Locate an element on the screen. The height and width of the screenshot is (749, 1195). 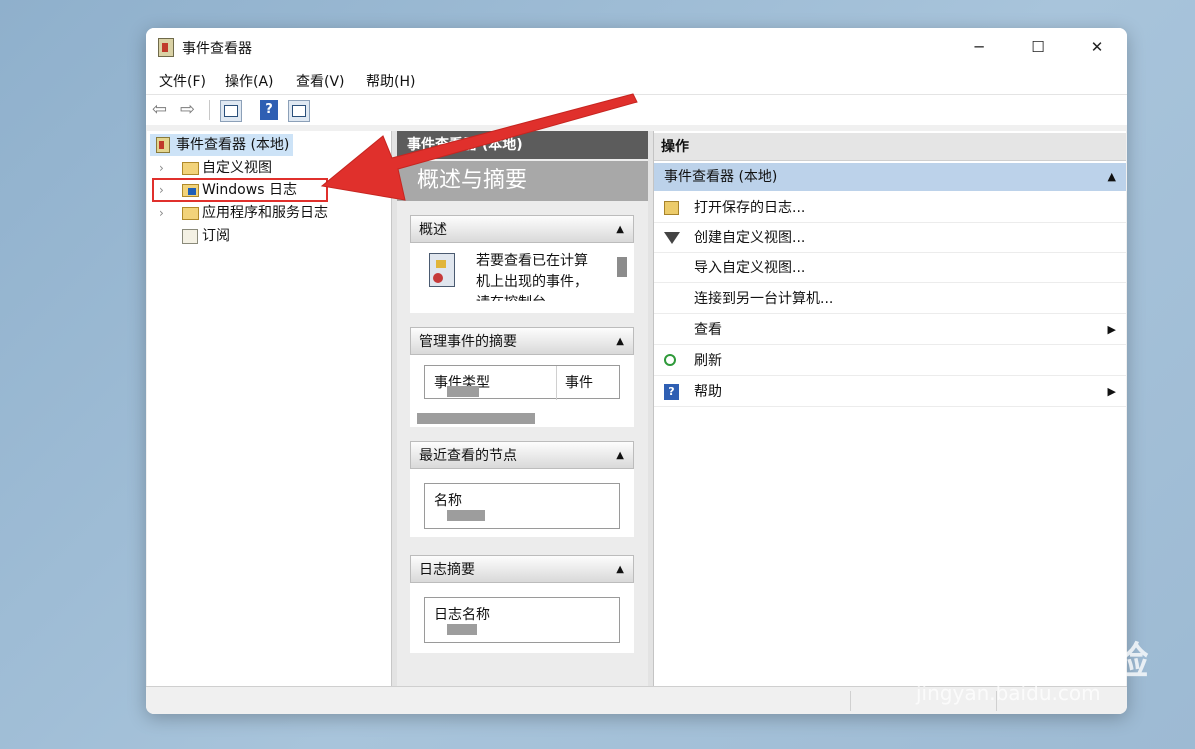
menu-action: 操作(A) is located at coordinates (249, 81).